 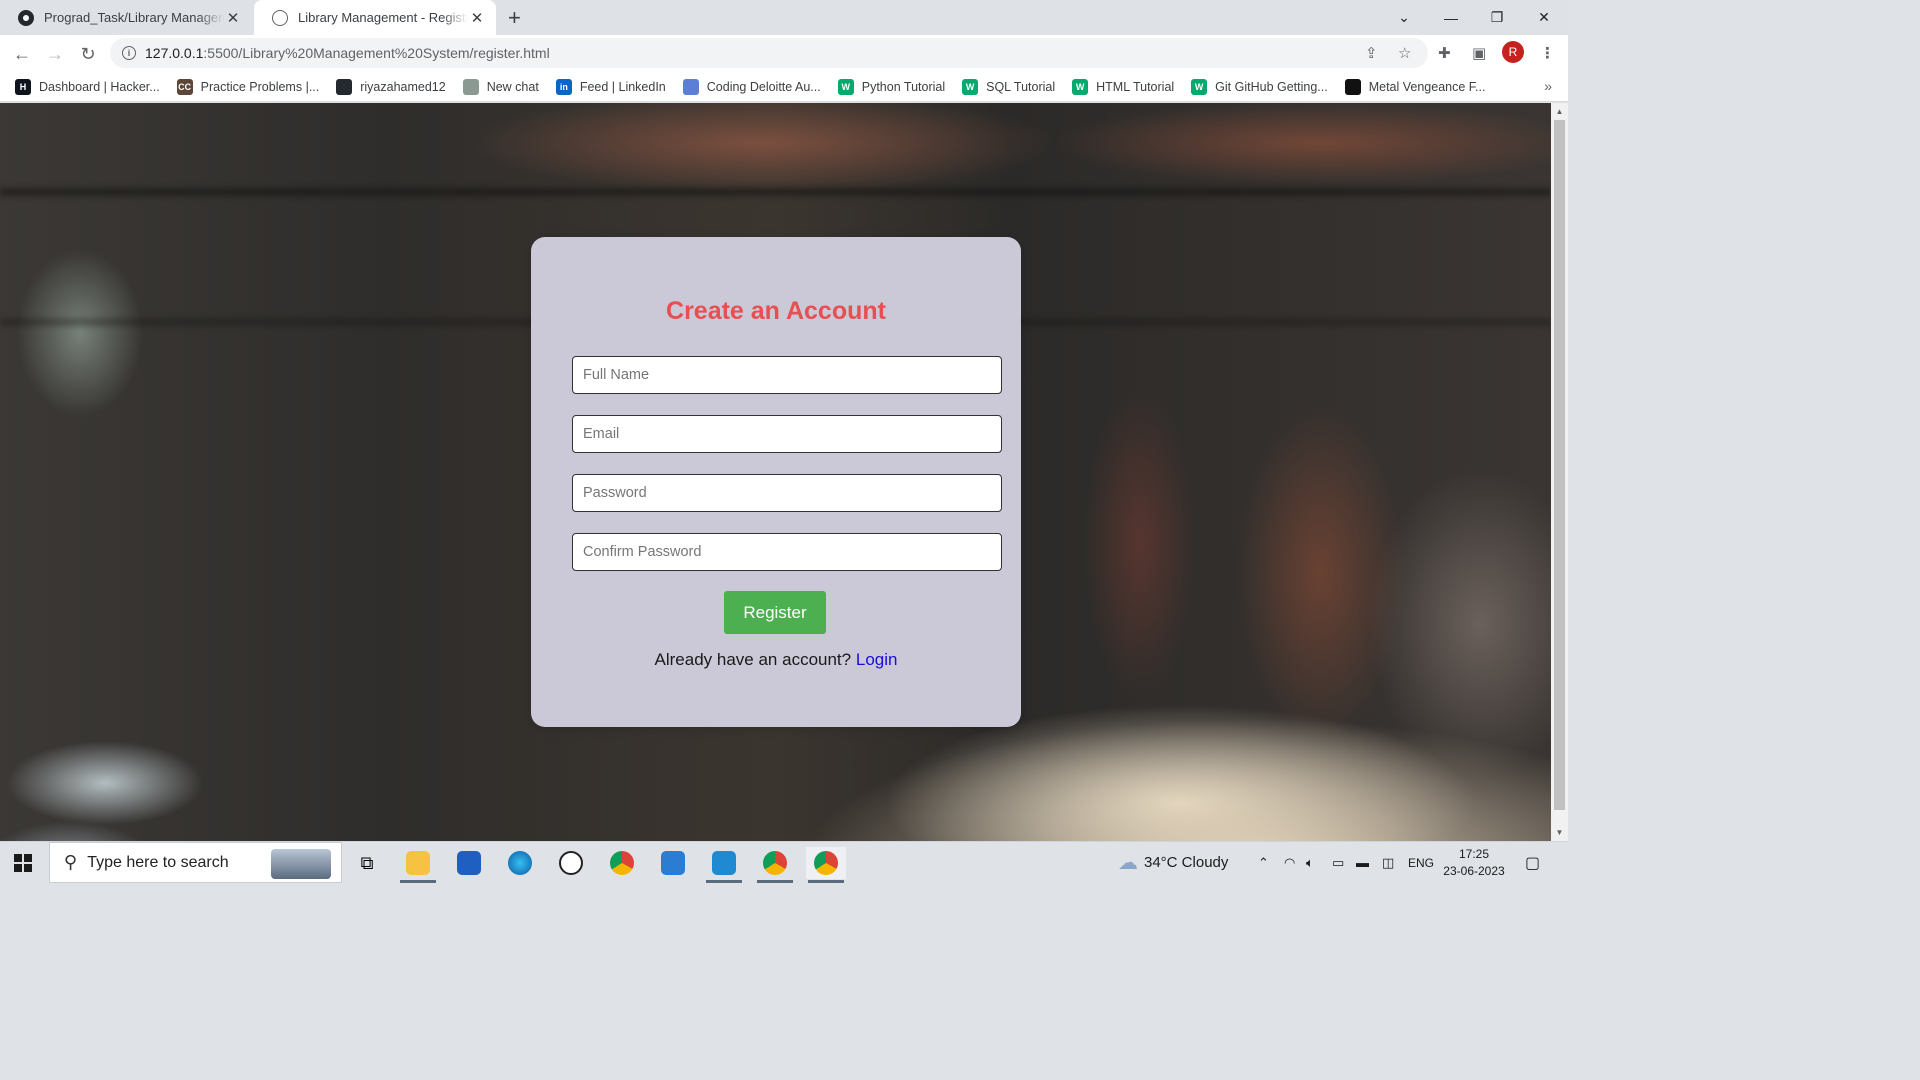 What do you see at coordinates (622, 863) in the screenshot?
I see `chrome-icon` at bounding box center [622, 863].